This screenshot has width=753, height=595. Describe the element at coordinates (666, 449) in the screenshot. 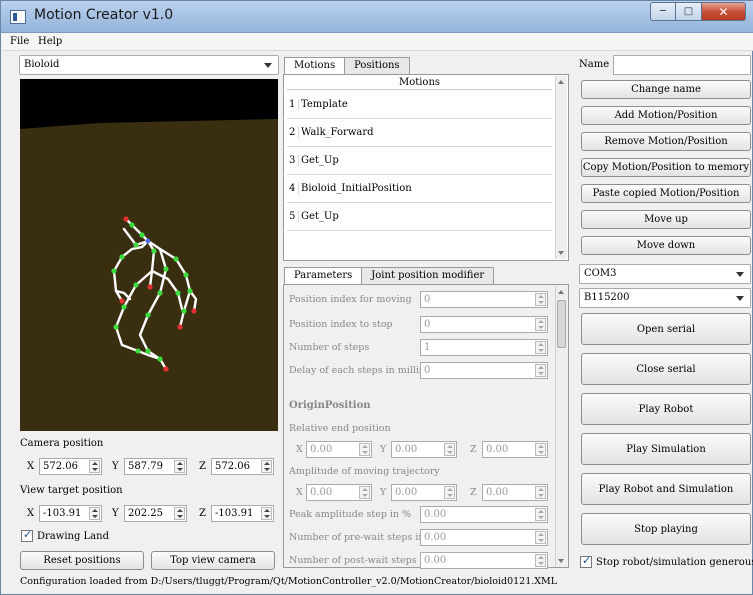

I see `play-simulation-button: Play Simulation` at that location.